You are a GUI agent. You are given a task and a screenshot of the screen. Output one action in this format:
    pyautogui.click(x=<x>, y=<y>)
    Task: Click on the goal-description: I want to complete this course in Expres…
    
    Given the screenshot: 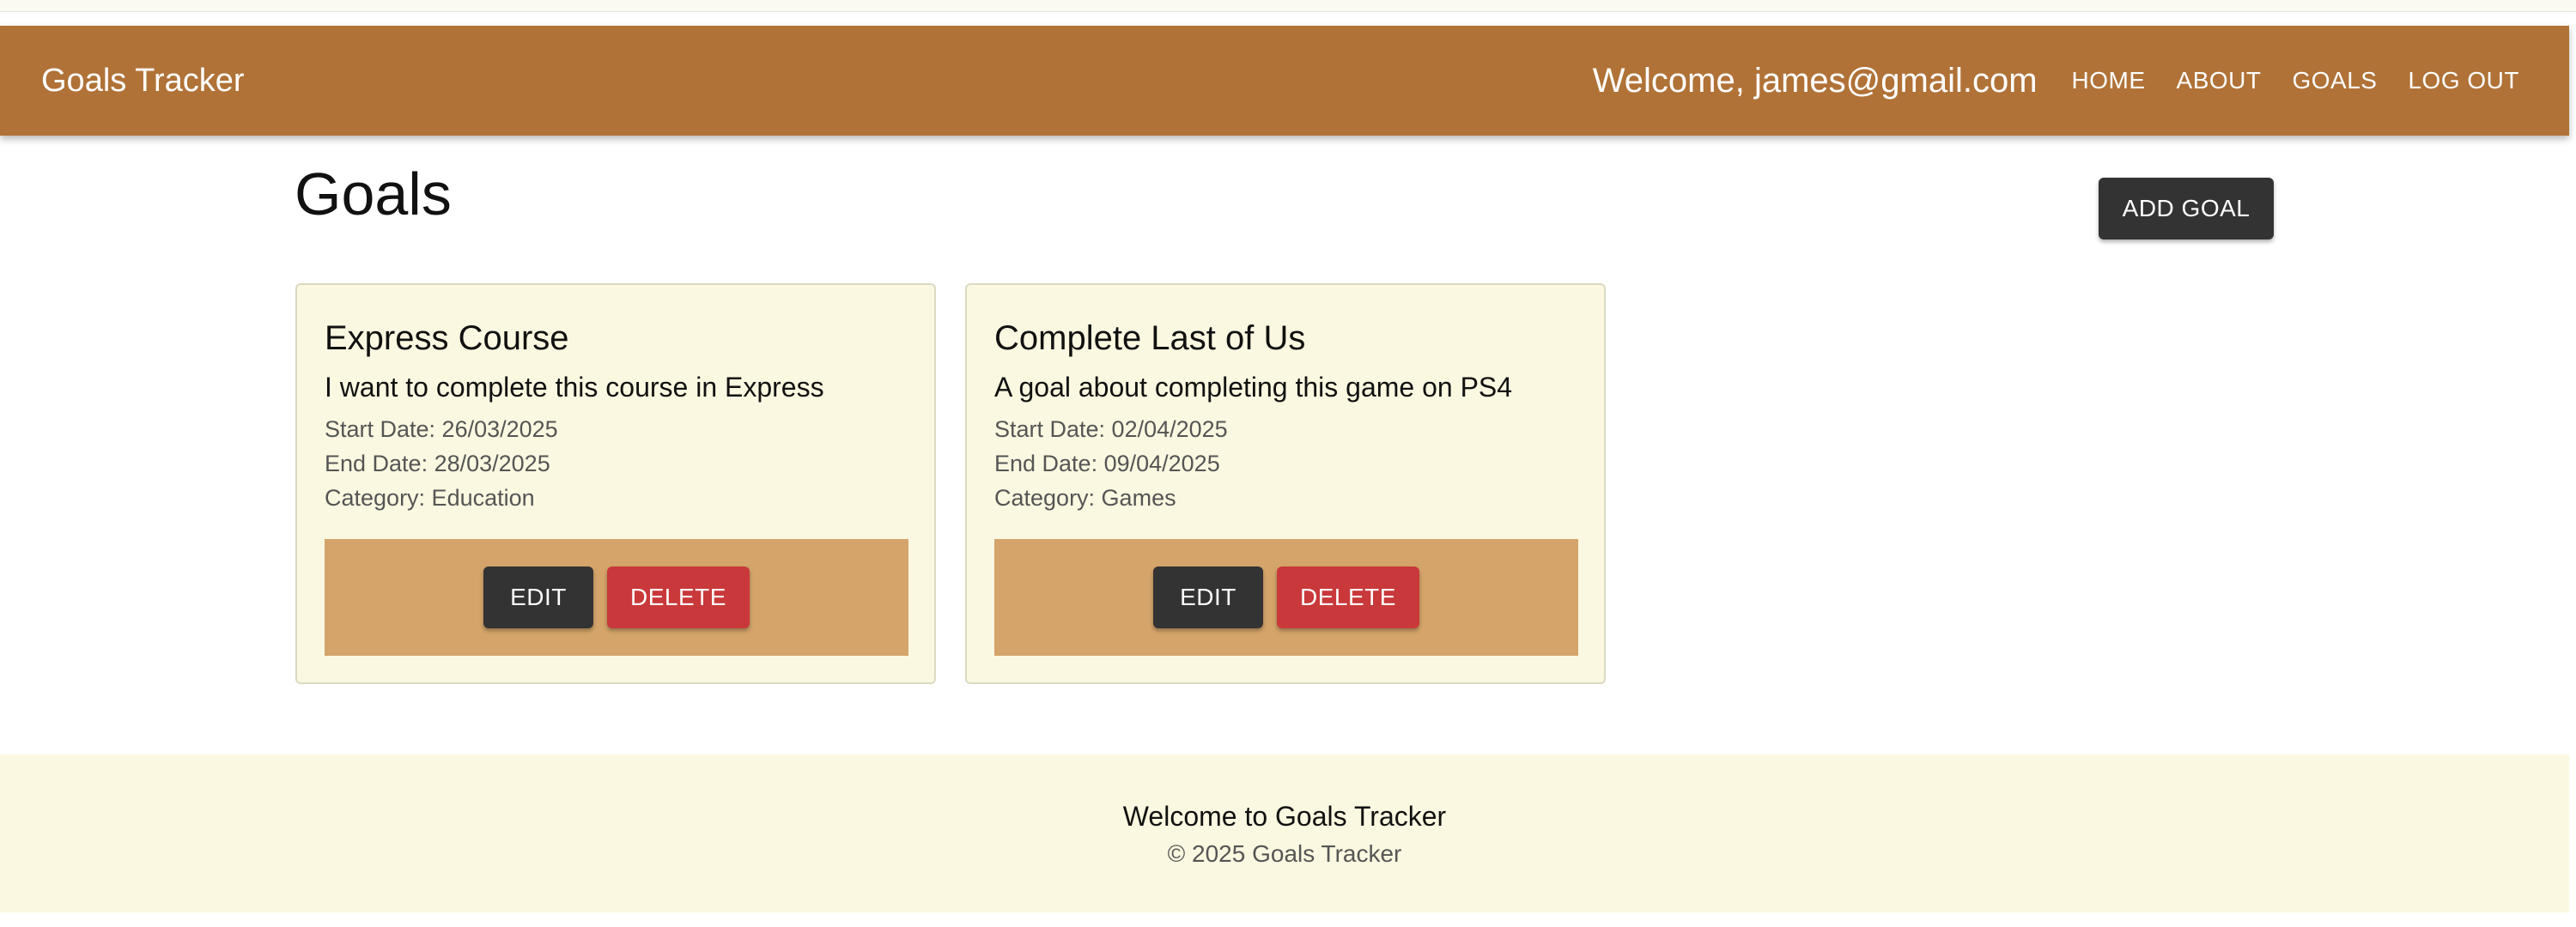 What is the action you would take?
    pyautogui.click(x=574, y=387)
    